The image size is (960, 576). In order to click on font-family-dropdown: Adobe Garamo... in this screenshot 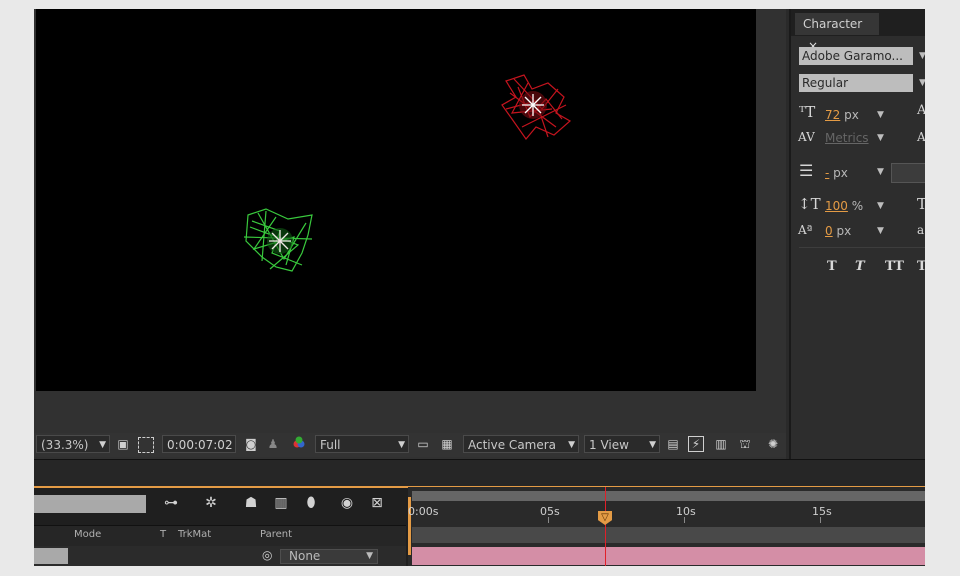, I will do `click(856, 56)`.